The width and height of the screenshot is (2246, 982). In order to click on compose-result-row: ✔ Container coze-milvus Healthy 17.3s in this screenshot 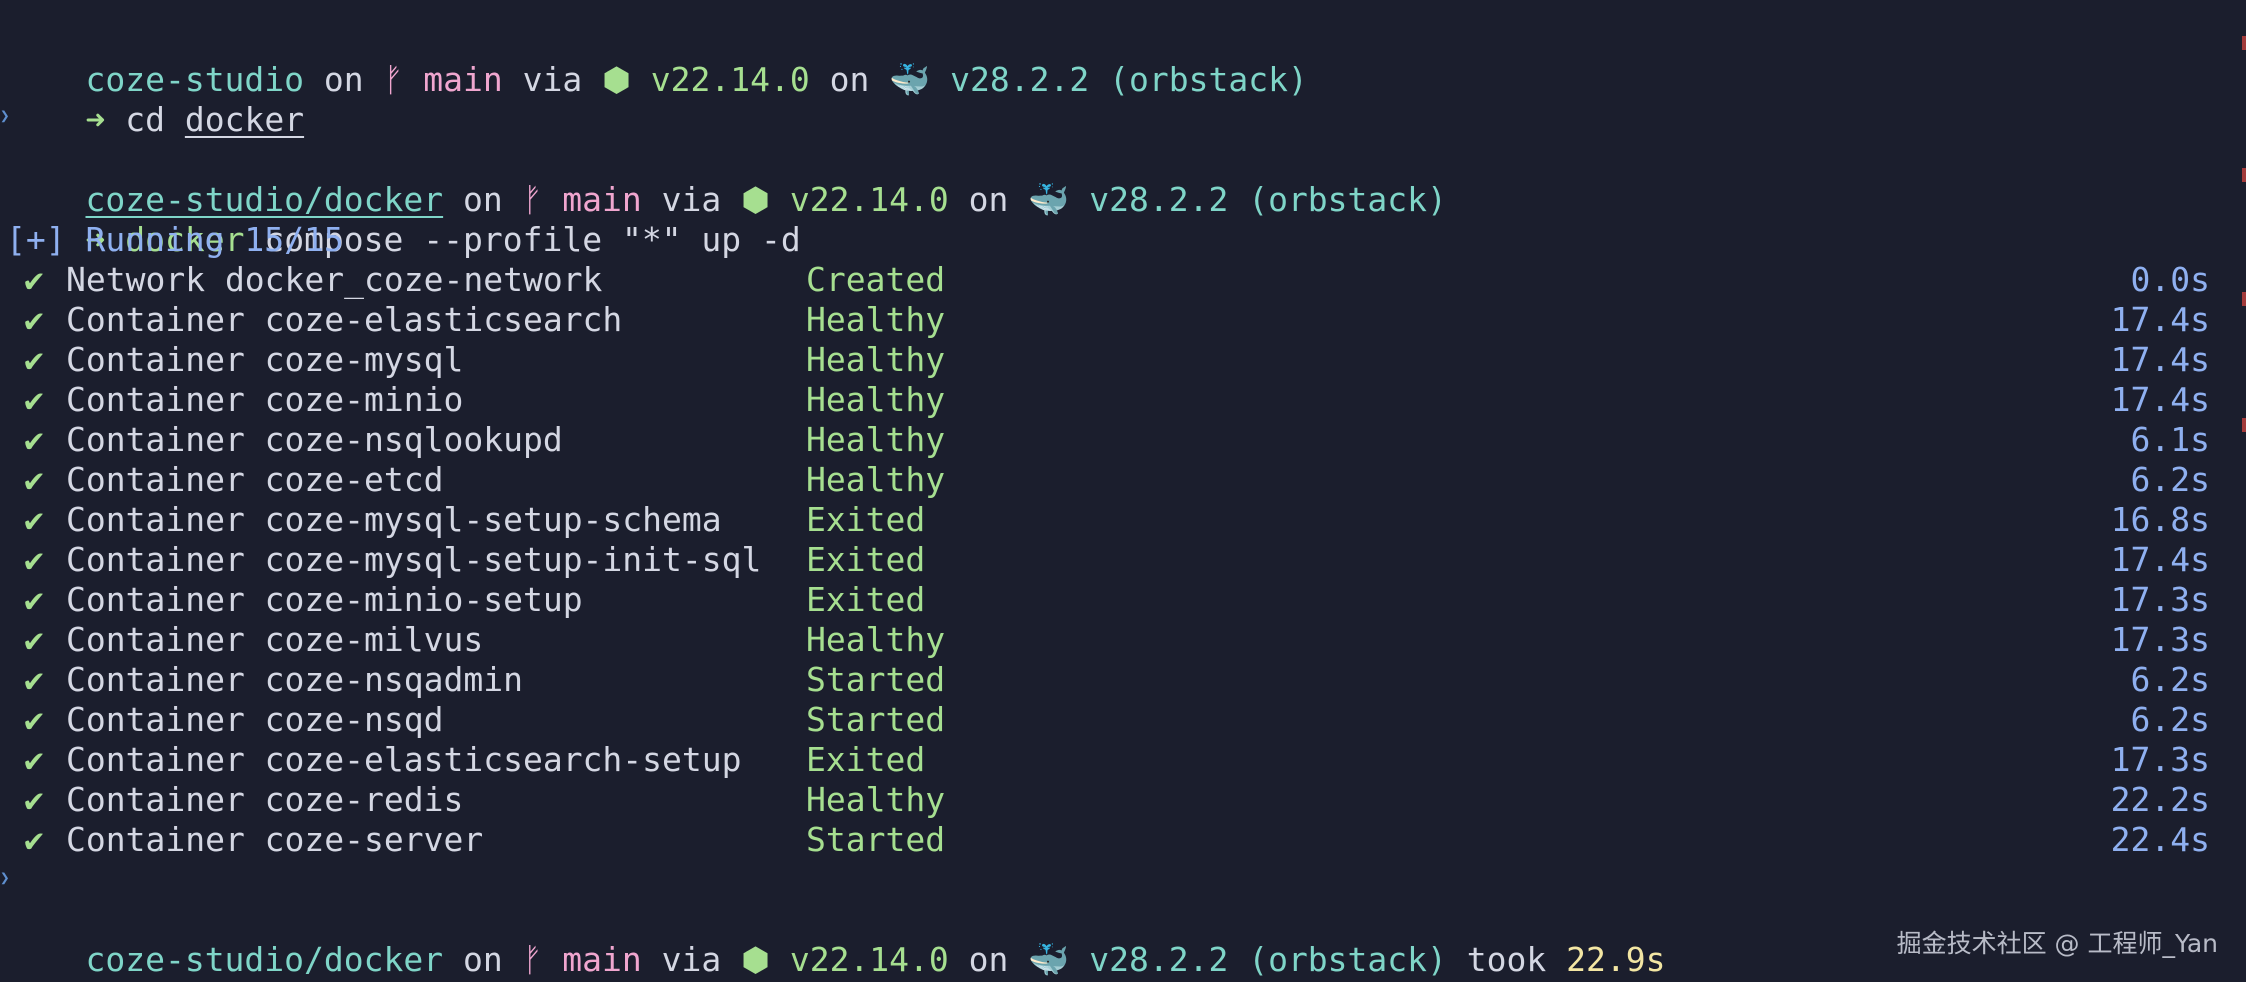, I will do `click(1105, 640)`.